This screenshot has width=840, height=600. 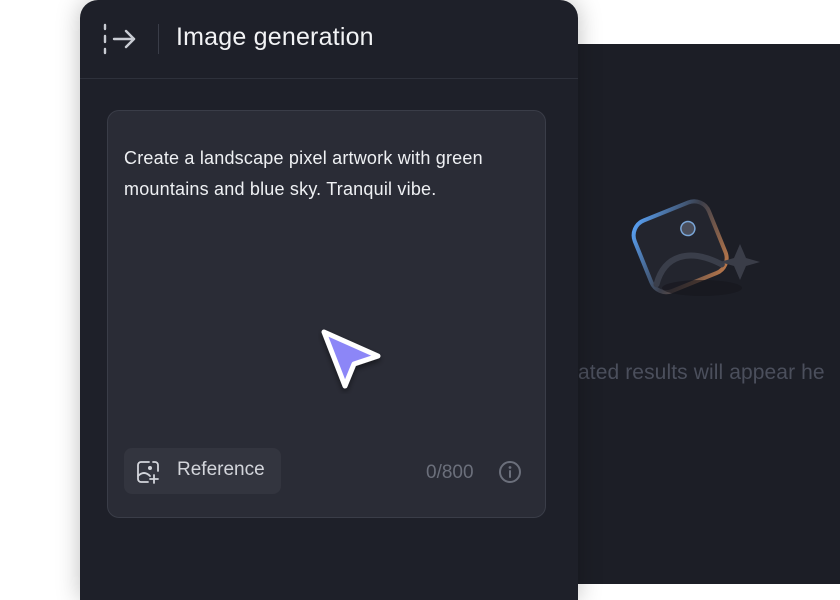 I want to click on add-image-icon, so click(x=148, y=472).